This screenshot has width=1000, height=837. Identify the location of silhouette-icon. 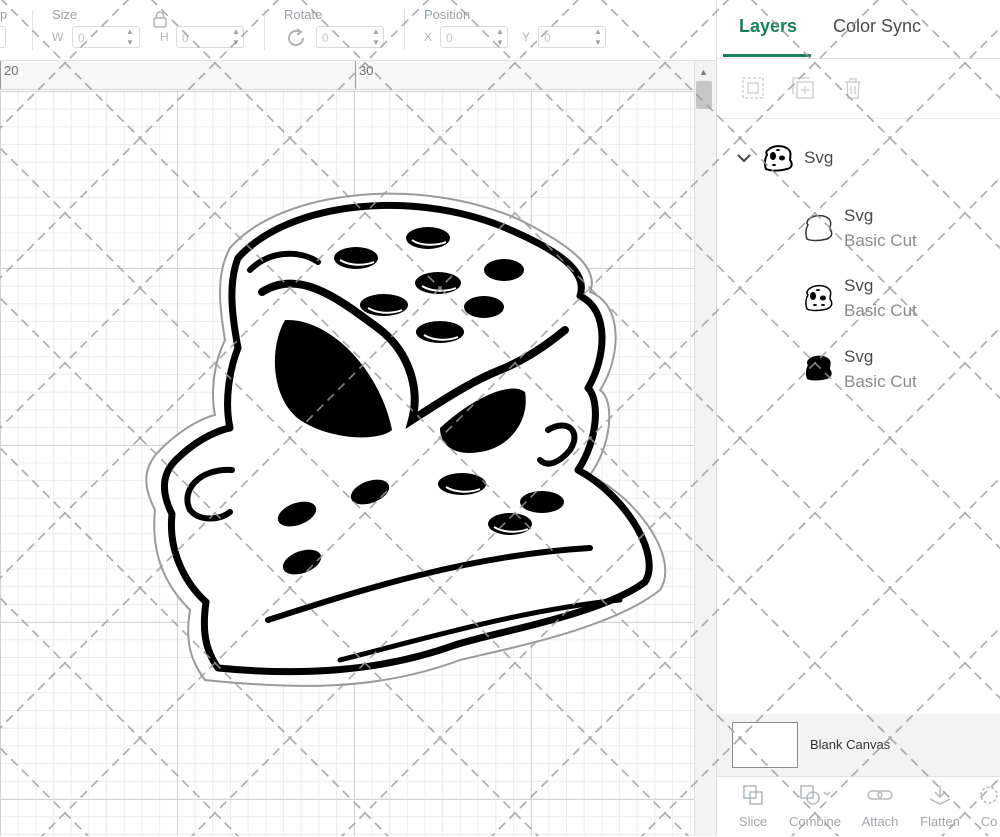
(818, 370).